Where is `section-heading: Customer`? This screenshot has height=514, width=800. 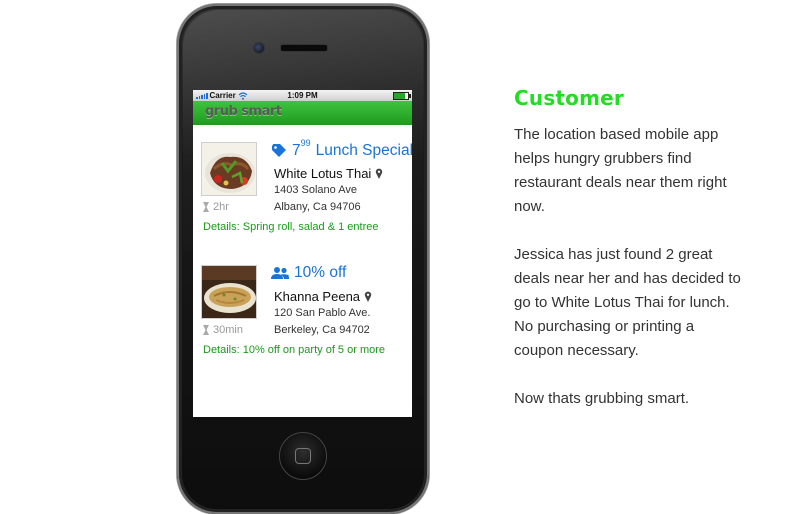
section-heading: Customer is located at coordinates (569, 98).